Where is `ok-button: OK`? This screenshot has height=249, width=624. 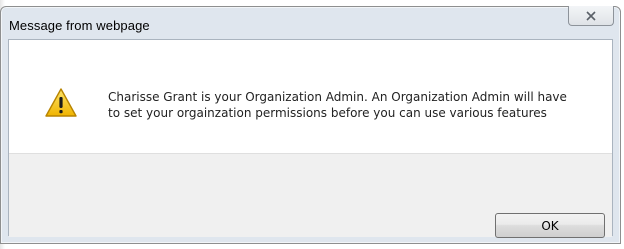
ok-button: OK is located at coordinates (550, 225).